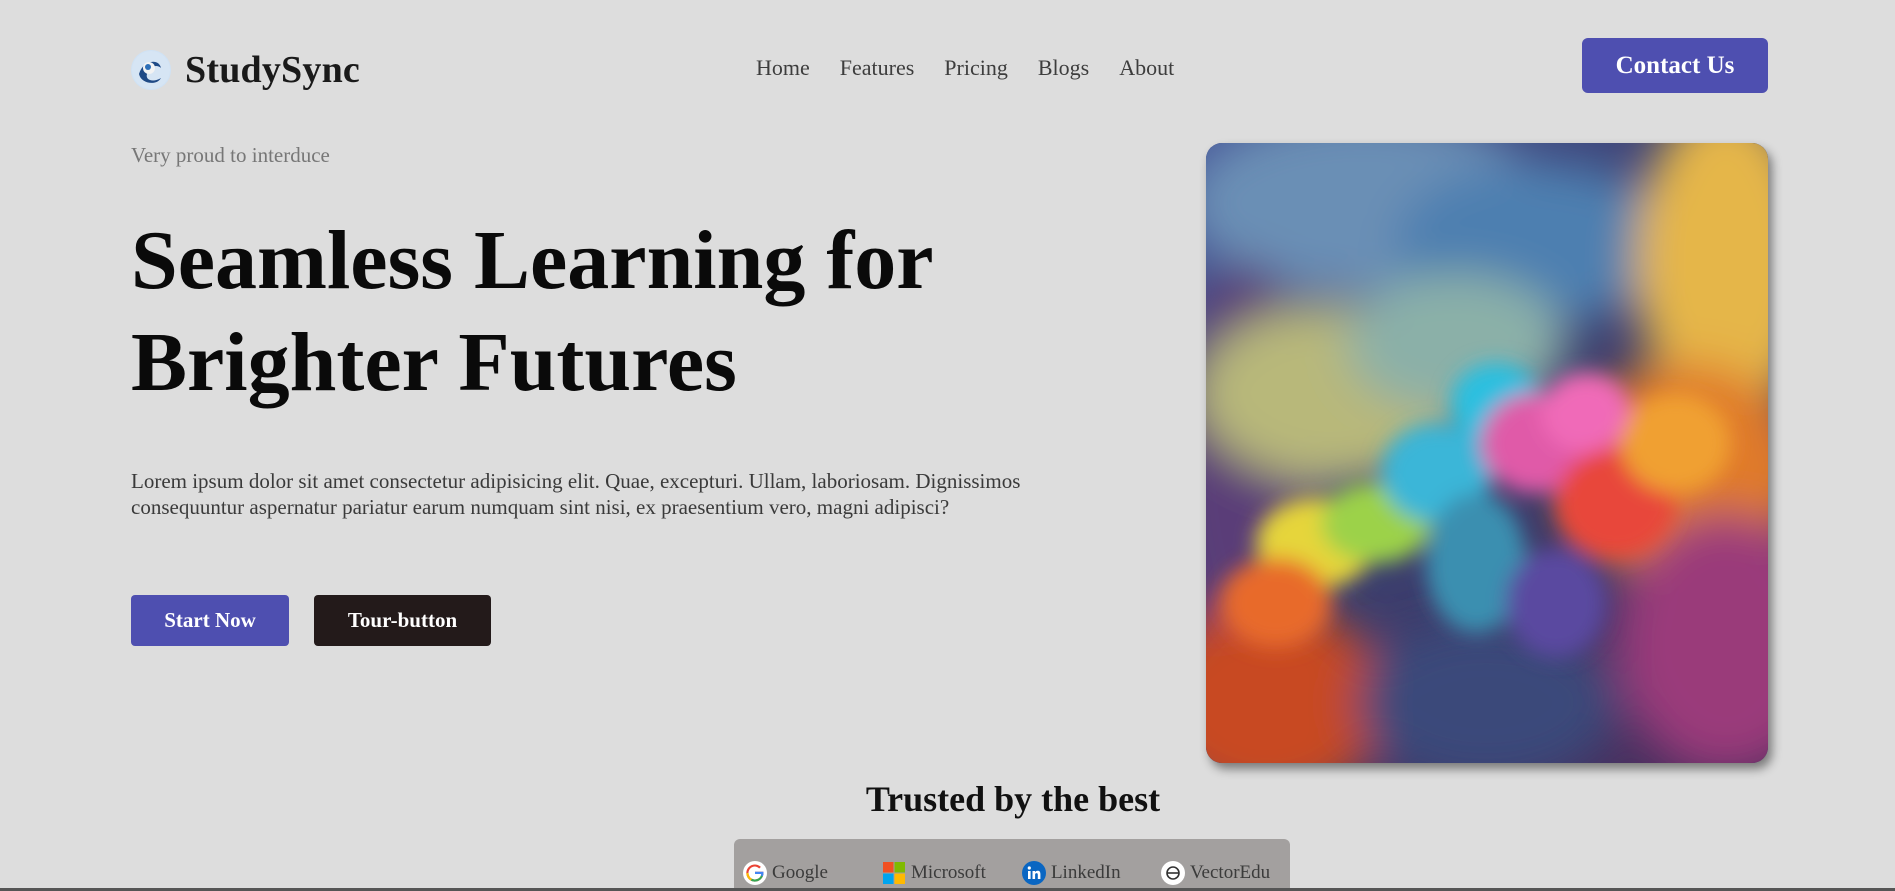 The height and width of the screenshot is (891, 1895). I want to click on tour-button: Tour-button, so click(402, 620).